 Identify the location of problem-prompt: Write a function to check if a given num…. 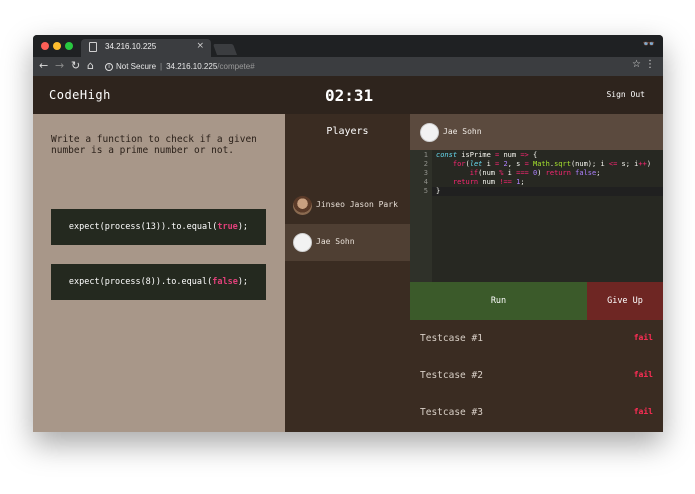
(154, 145).